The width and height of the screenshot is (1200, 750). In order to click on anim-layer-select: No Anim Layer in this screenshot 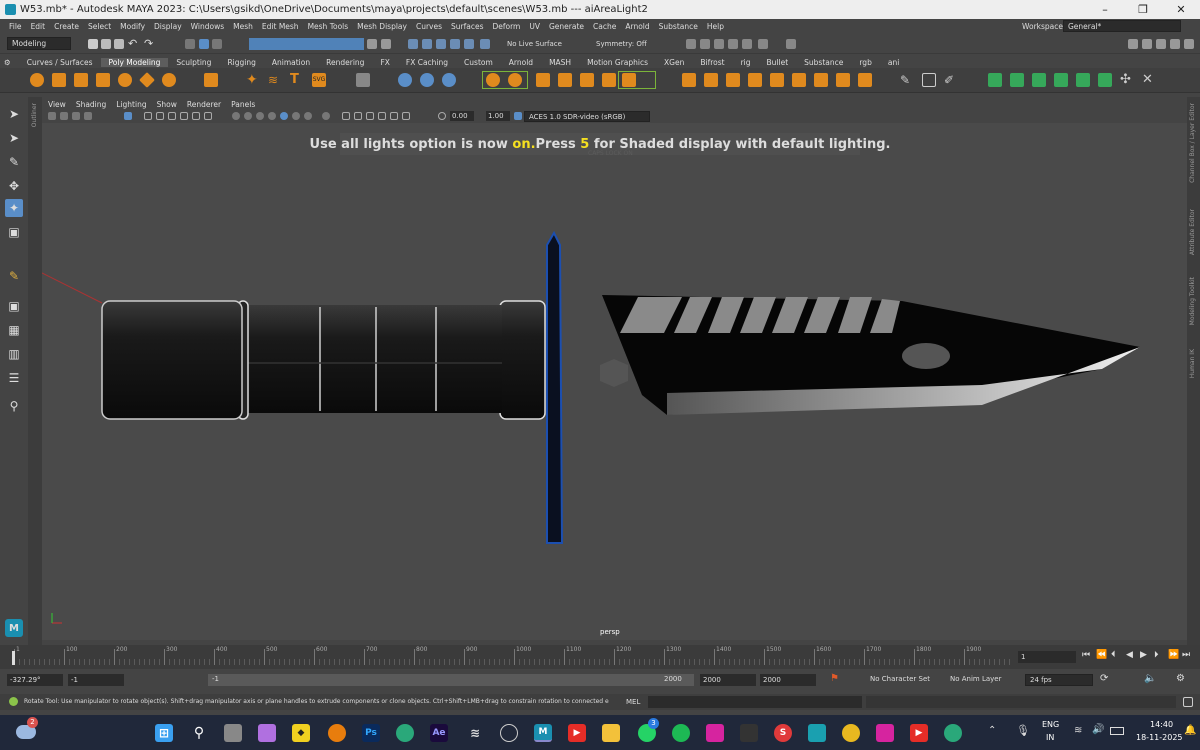, I will do `click(975, 679)`.